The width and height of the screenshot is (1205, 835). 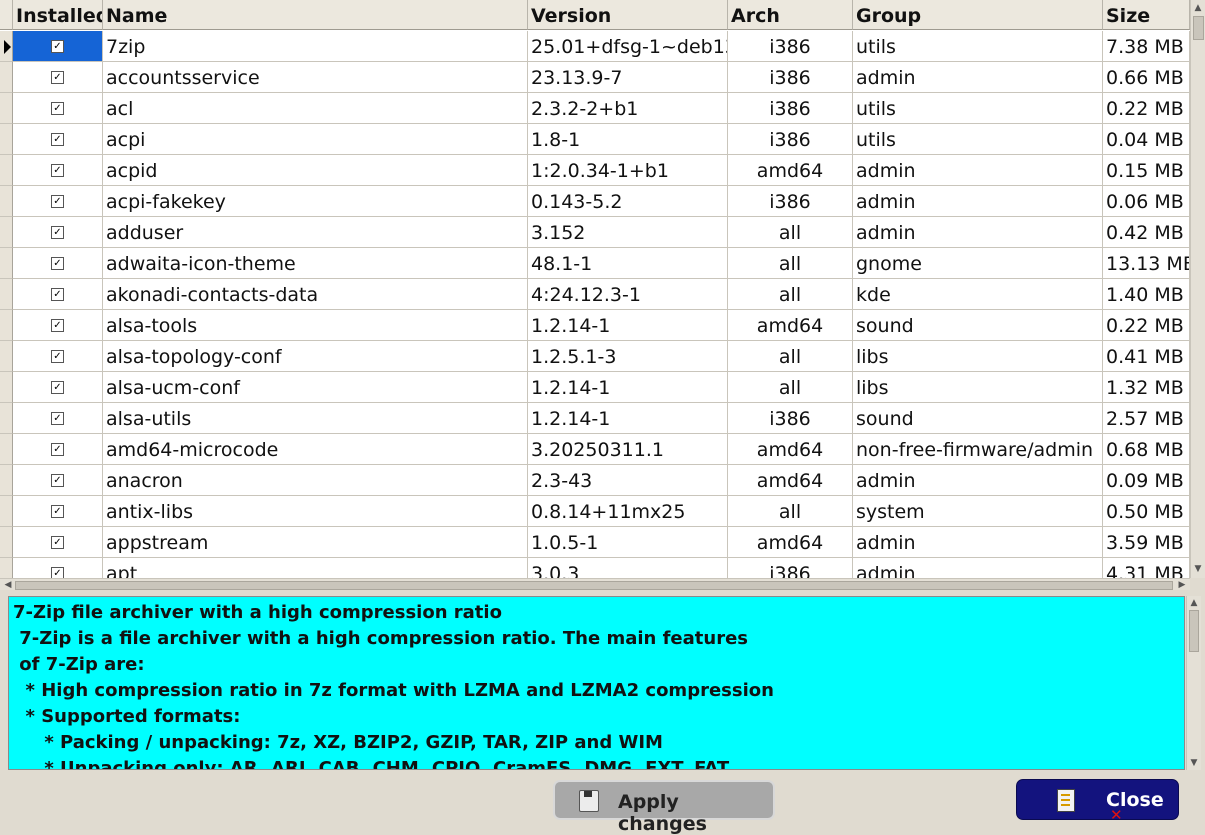 What do you see at coordinates (595, 170) in the screenshot?
I see `table-row: ✓ acpid 1:2.0.34-1+b1 amd64 admin 0.15 MB` at bounding box center [595, 170].